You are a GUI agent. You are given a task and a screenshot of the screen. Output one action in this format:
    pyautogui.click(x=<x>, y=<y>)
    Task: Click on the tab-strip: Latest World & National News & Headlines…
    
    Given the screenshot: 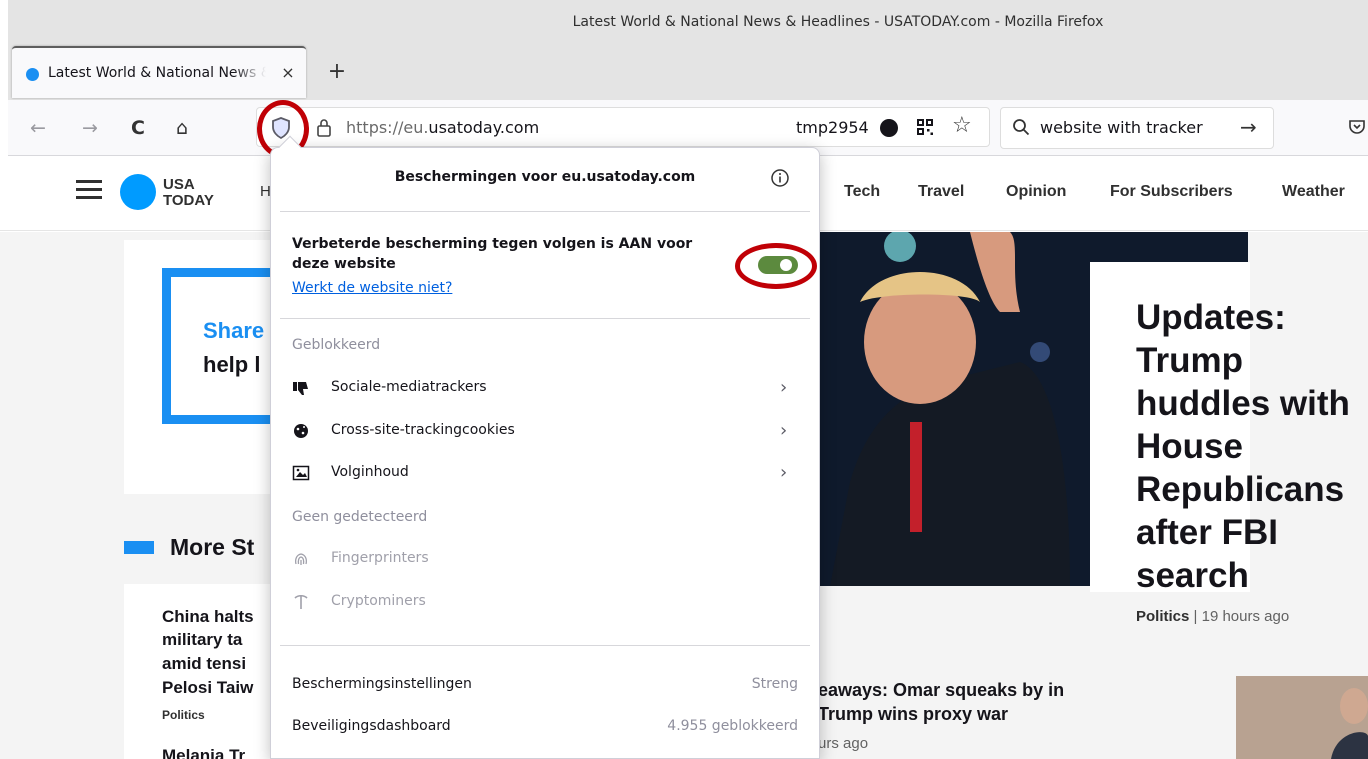 What is the action you would take?
    pyautogui.click(x=688, y=73)
    